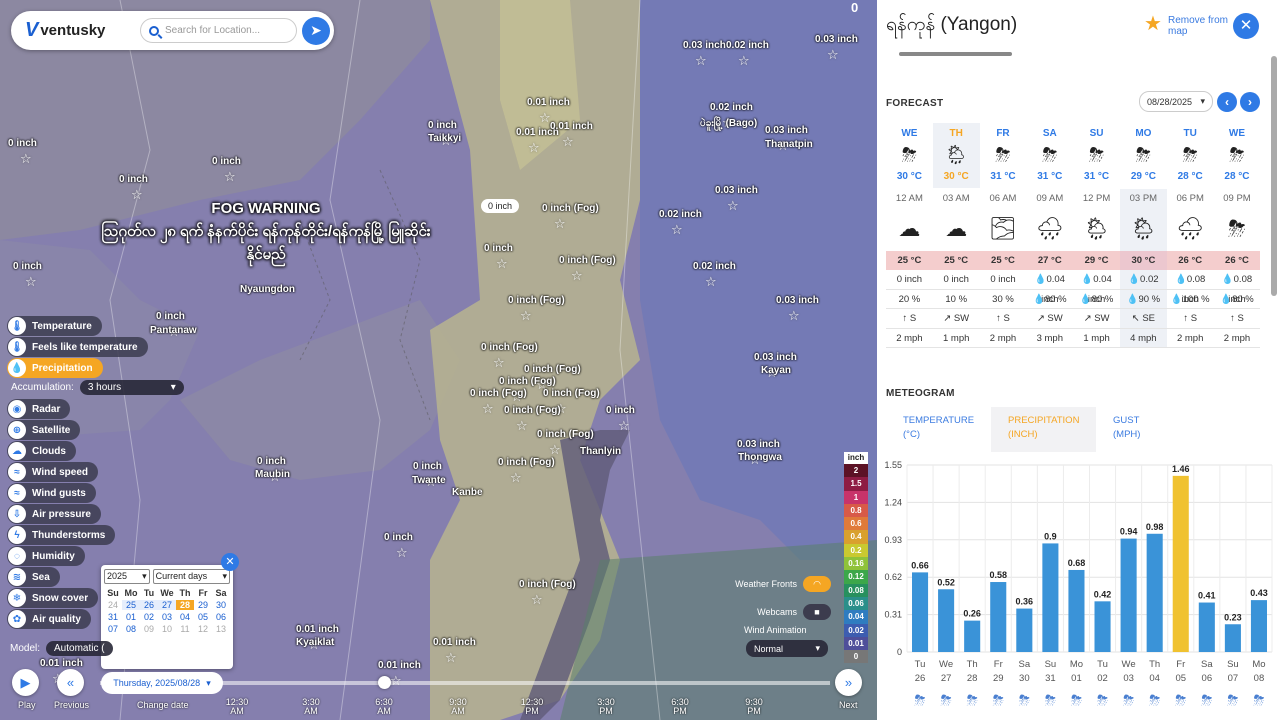 This screenshot has width=1280, height=720. I want to click on layer-temperature: 🌡 Temperature, so click(54, 326).